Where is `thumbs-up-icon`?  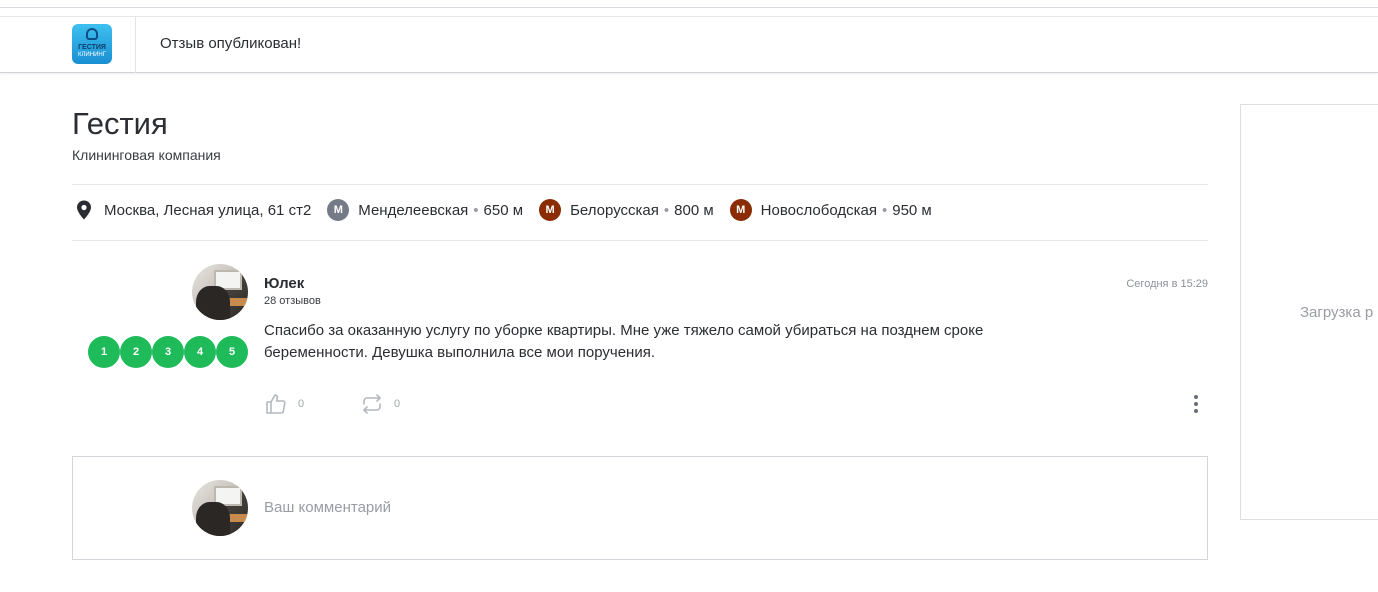 thumbs-up-icon is located at coordinates (276, 404).